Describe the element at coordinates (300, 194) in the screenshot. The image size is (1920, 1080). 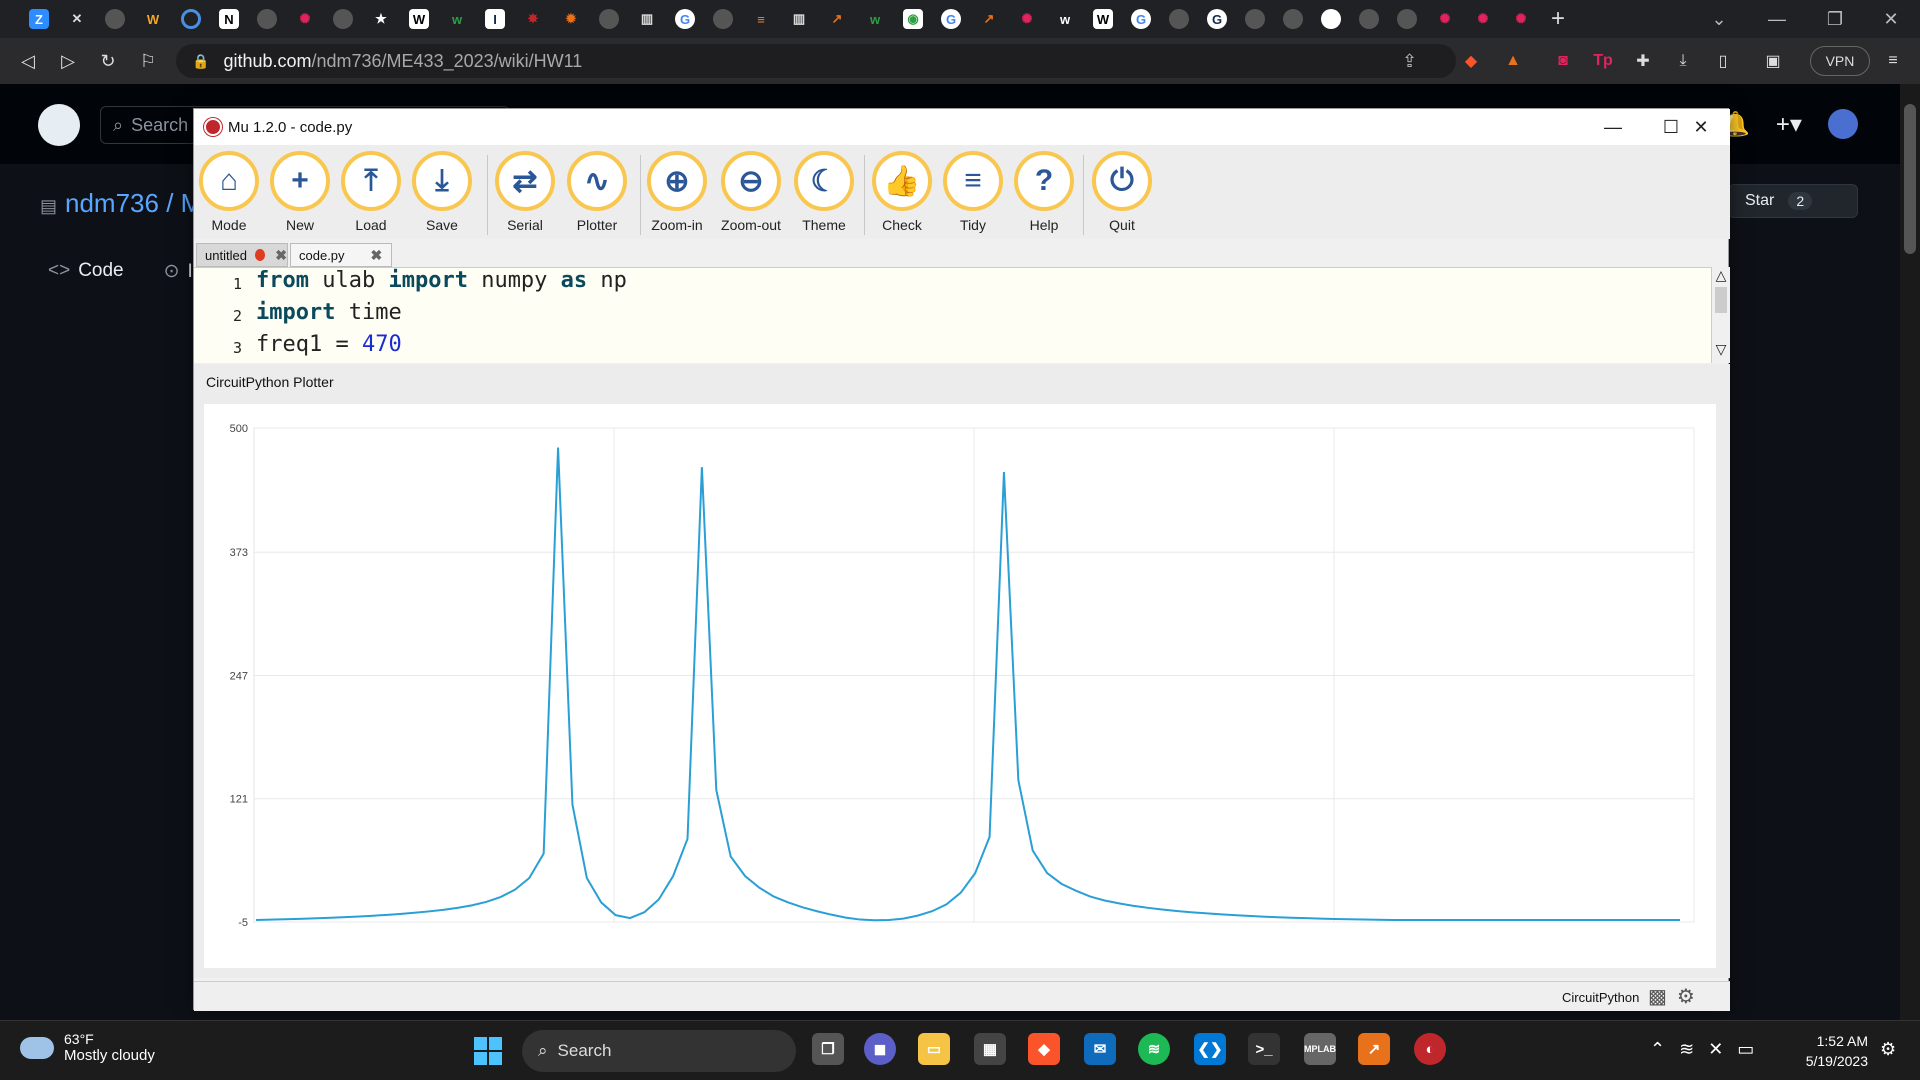
I see `new-button: + New` at that location.